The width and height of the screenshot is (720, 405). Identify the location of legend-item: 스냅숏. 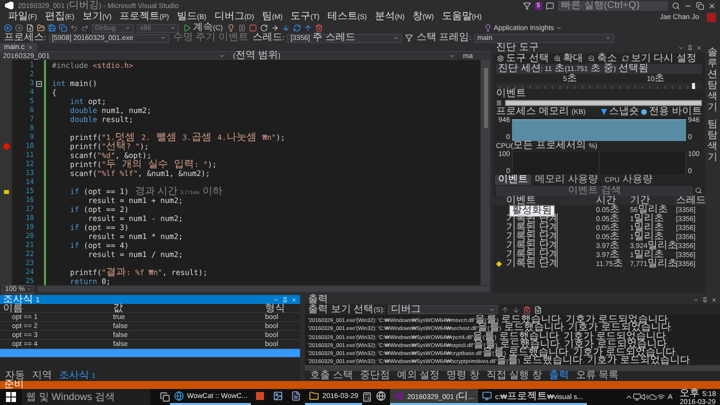
(624, 112).